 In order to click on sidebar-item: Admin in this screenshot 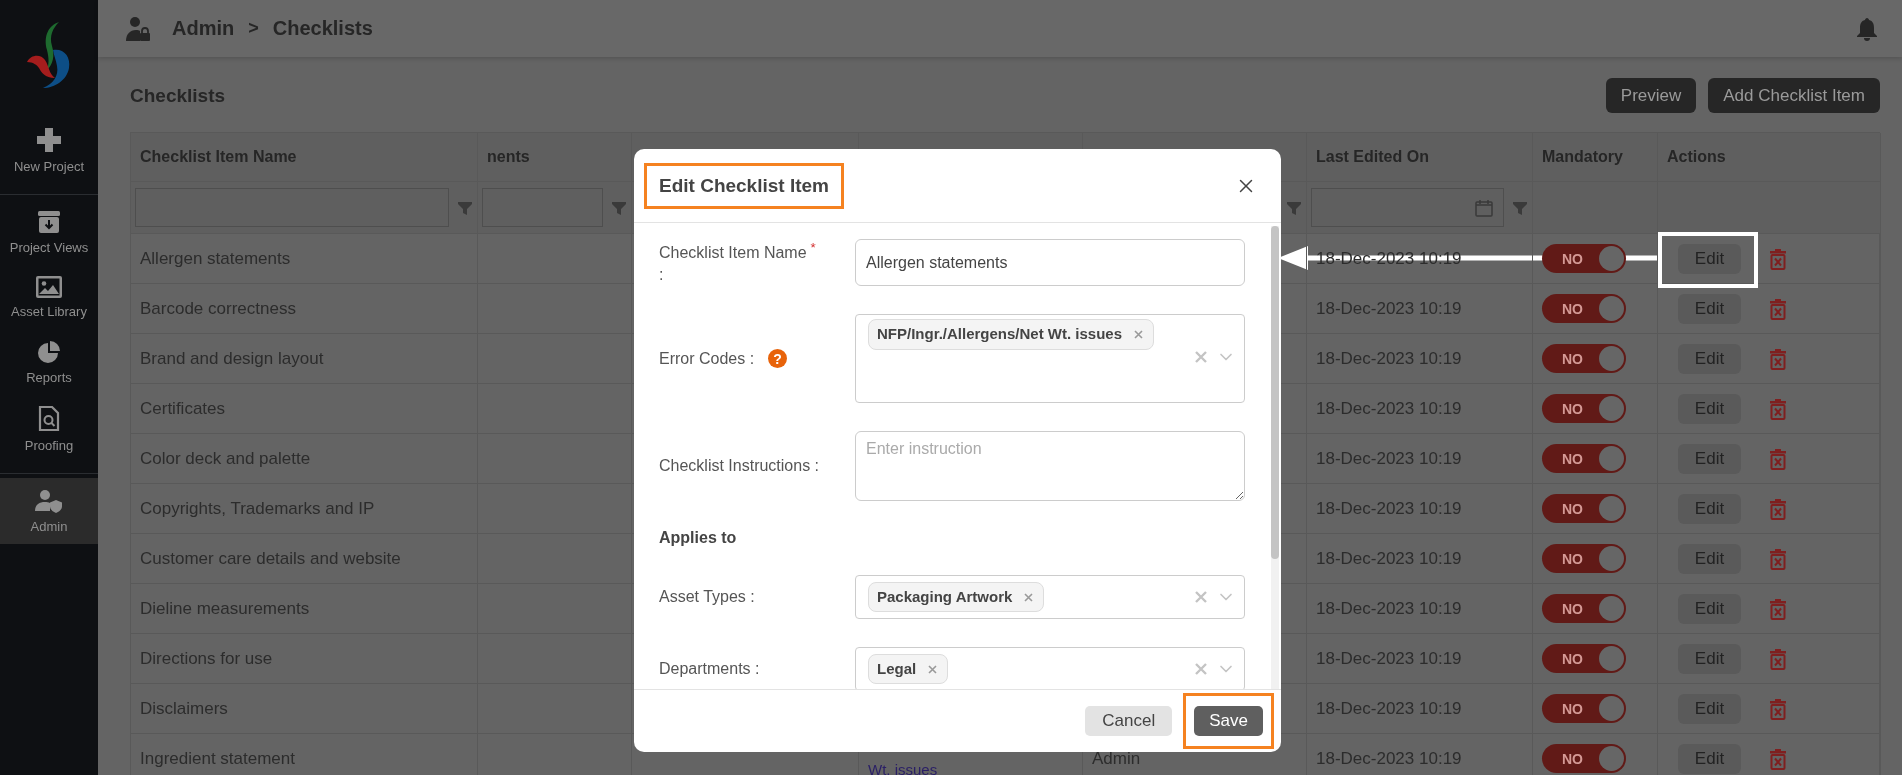, I will do `click(49, 511)`.